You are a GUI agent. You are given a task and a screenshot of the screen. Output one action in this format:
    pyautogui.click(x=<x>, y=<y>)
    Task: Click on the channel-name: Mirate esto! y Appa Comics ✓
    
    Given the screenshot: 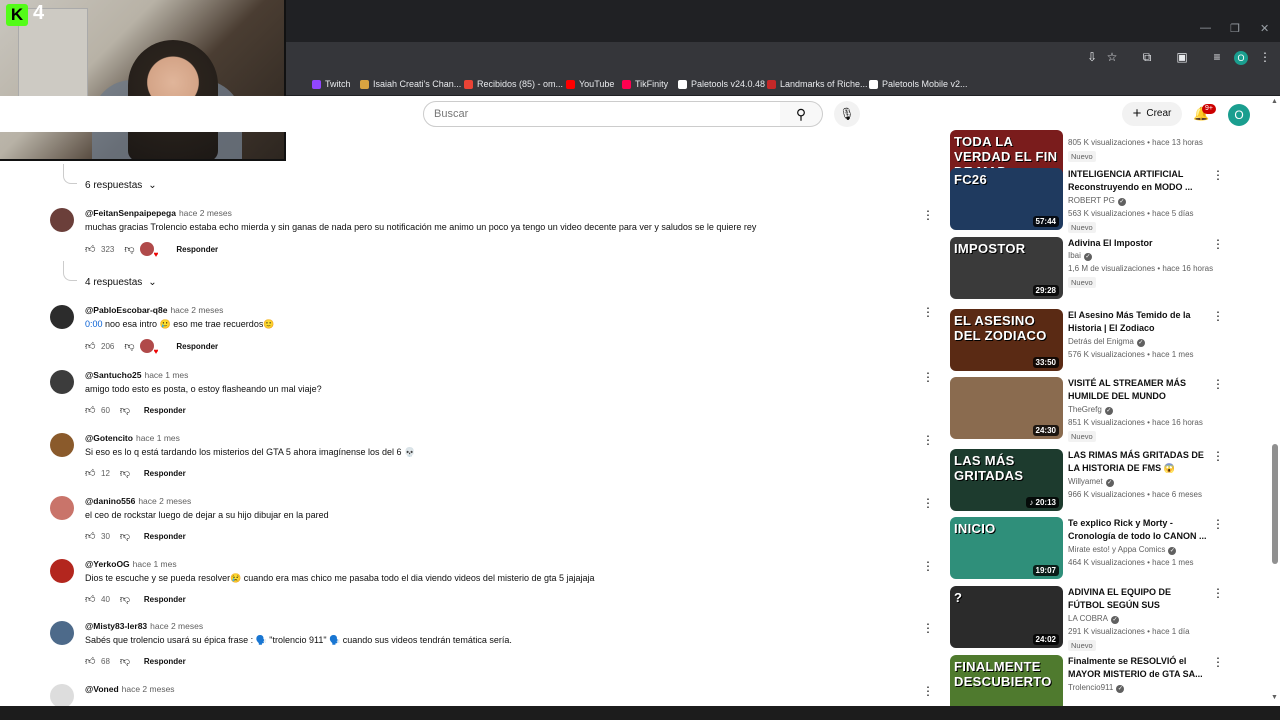 What is the action you would take?
    pyautogui.click(x=1122, y=550)
    